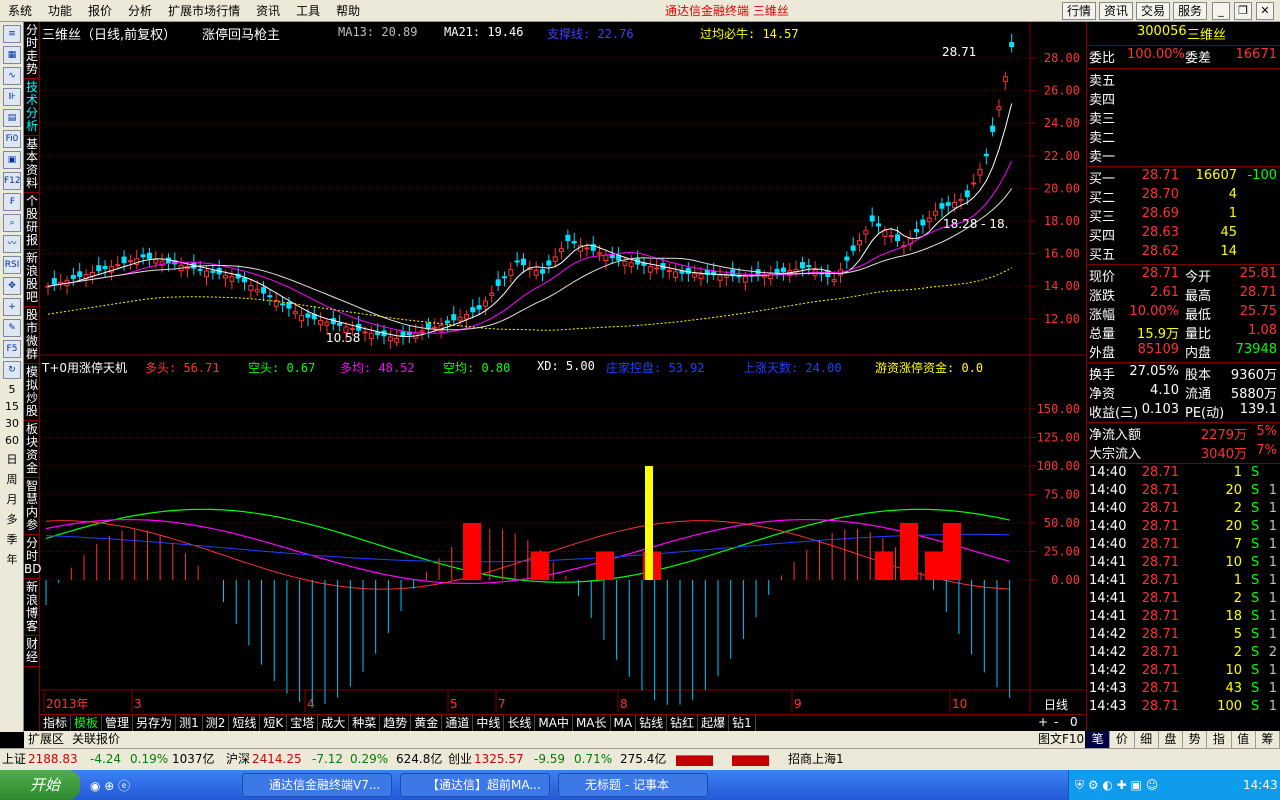 The image size is (1280, 800). What do you see at coordinates (458, 723) in the screenshot?
I see `indicator-tab: 通道` at bounding box center [458, 723].